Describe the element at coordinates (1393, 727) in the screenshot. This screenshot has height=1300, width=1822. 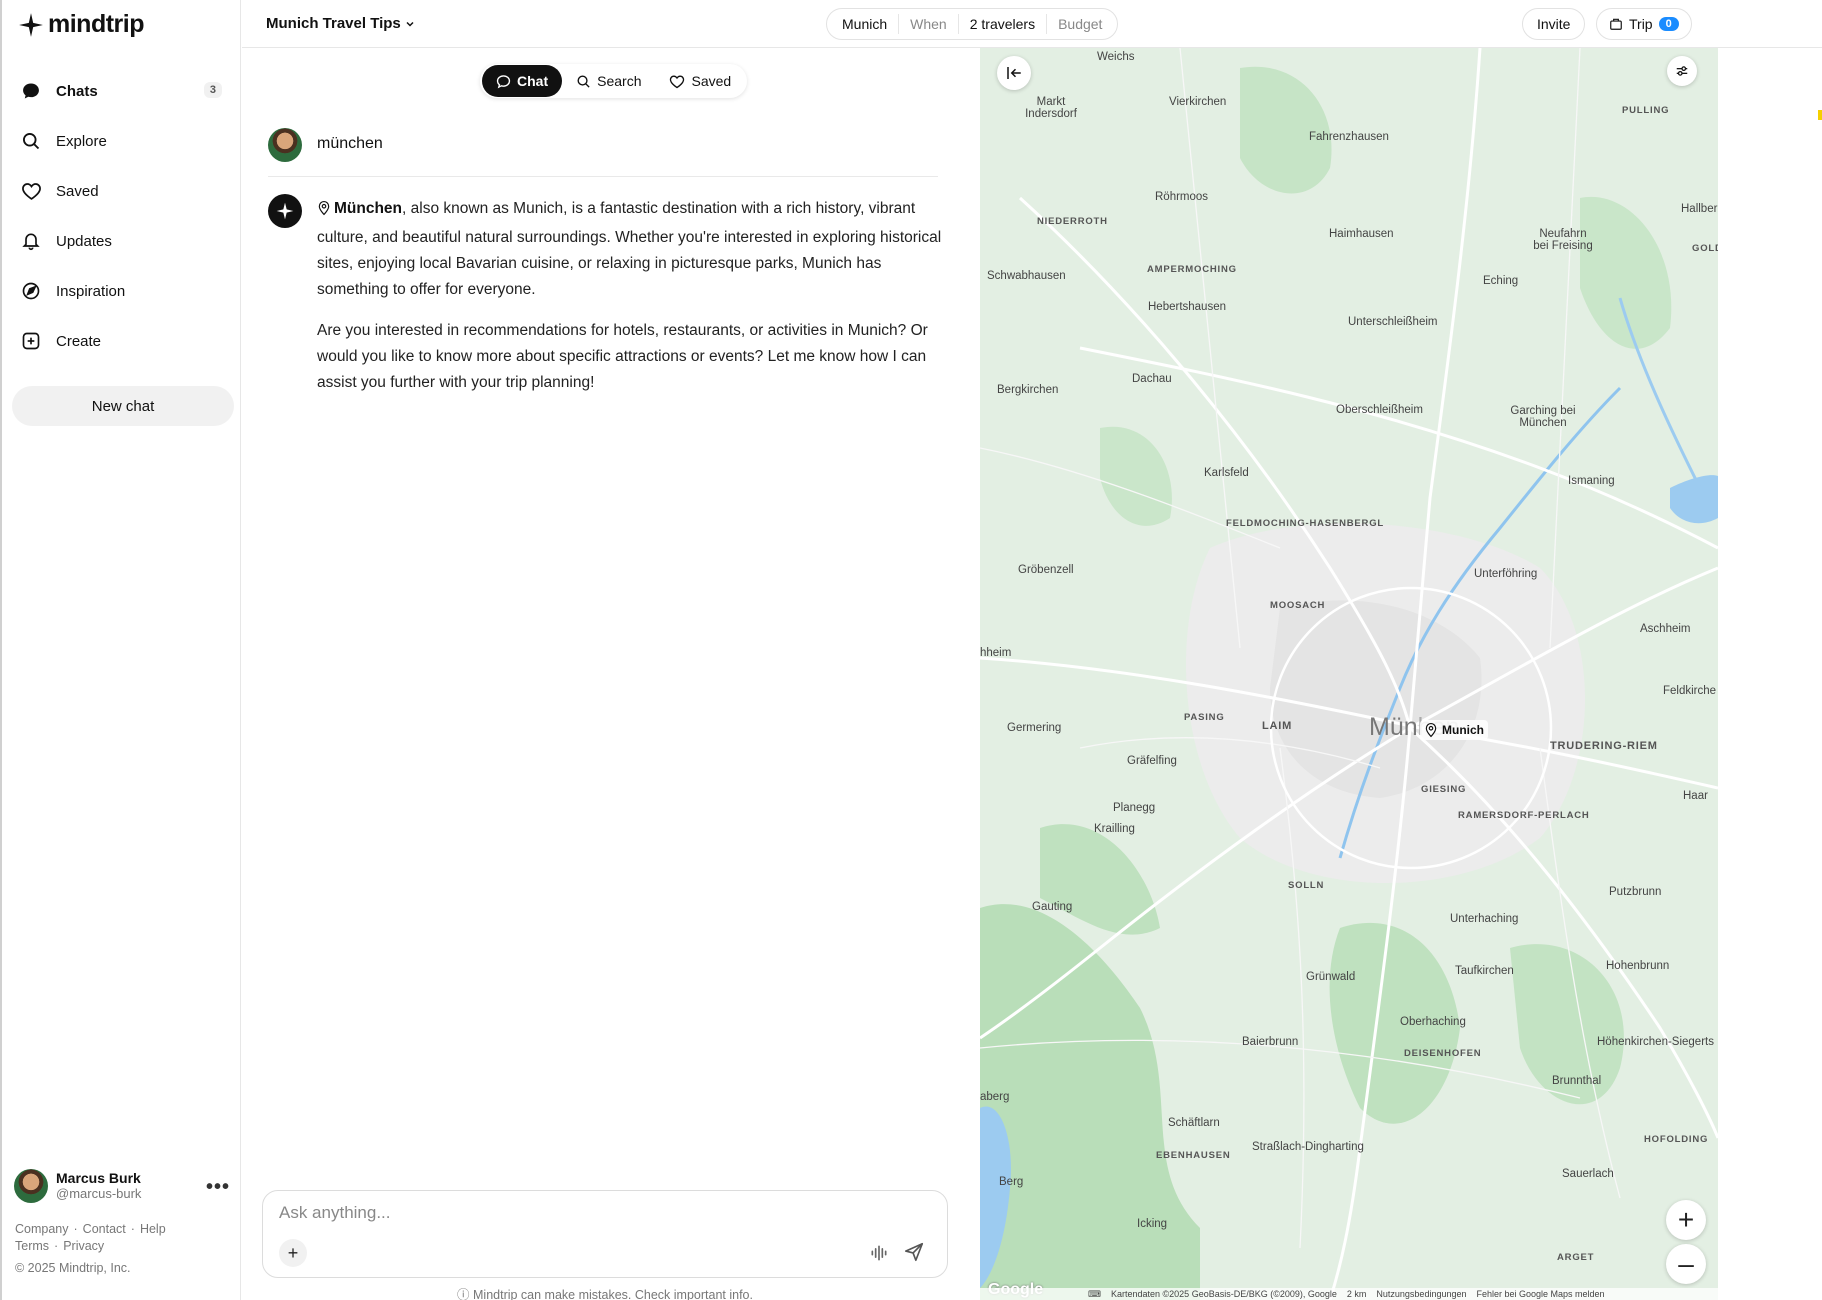
I see `city-name-head: Mün` at that location.